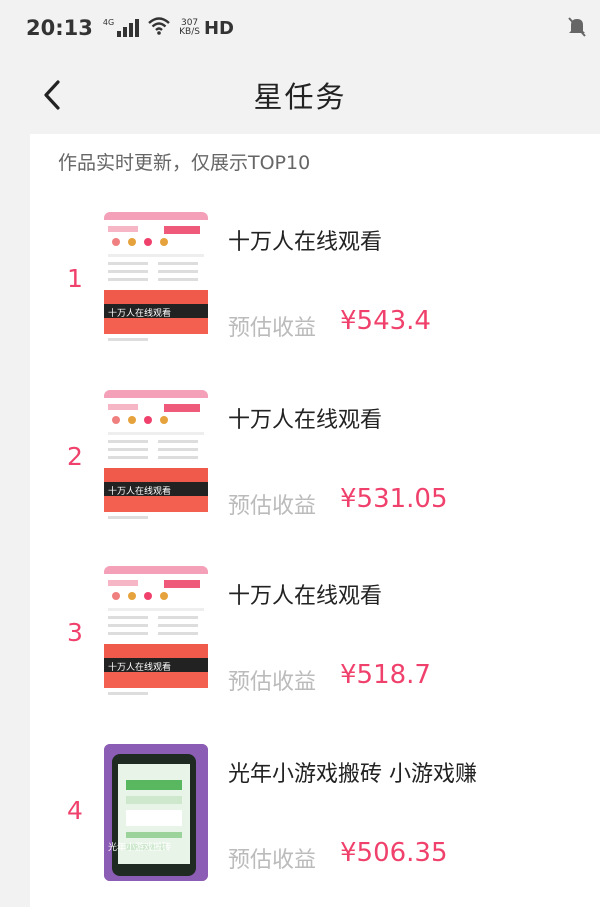 This screenshot has height=907, width=600. What do you see at coordinates (385, 675) in the screenshot?
I see `earnings-amount: ¥518.7` at bounding box center [385, 675].